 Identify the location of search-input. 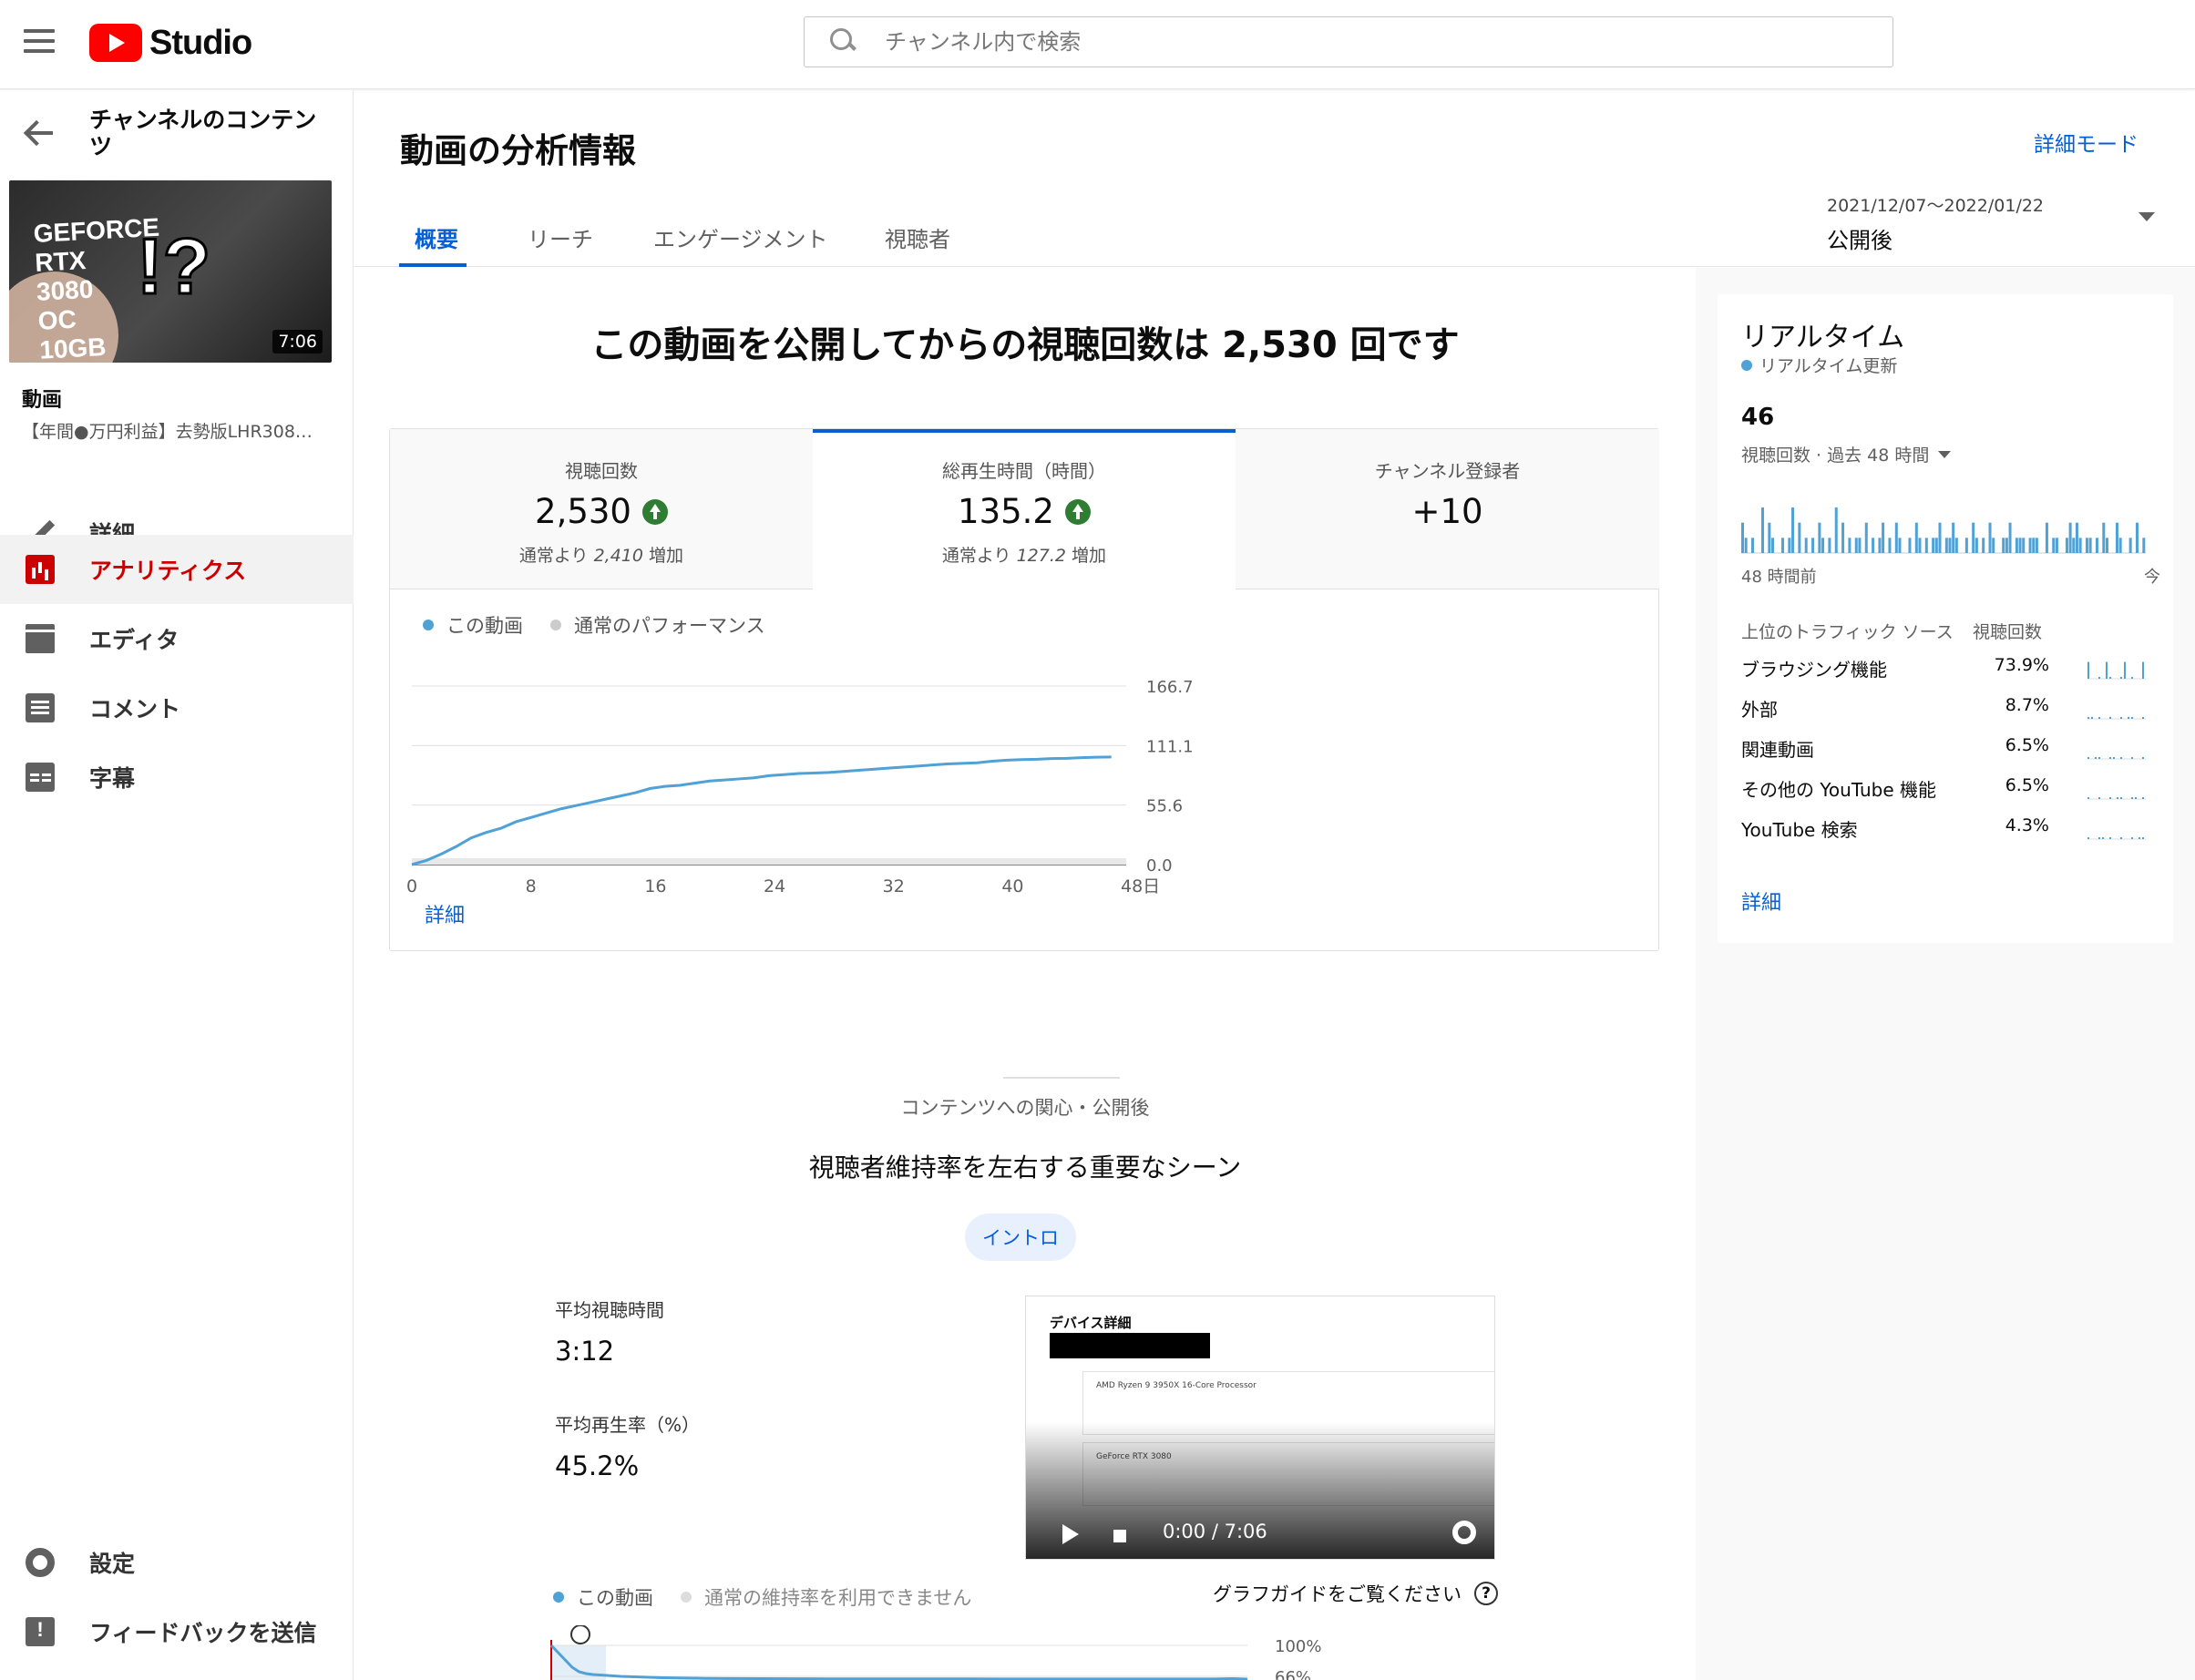
(1377, 42).